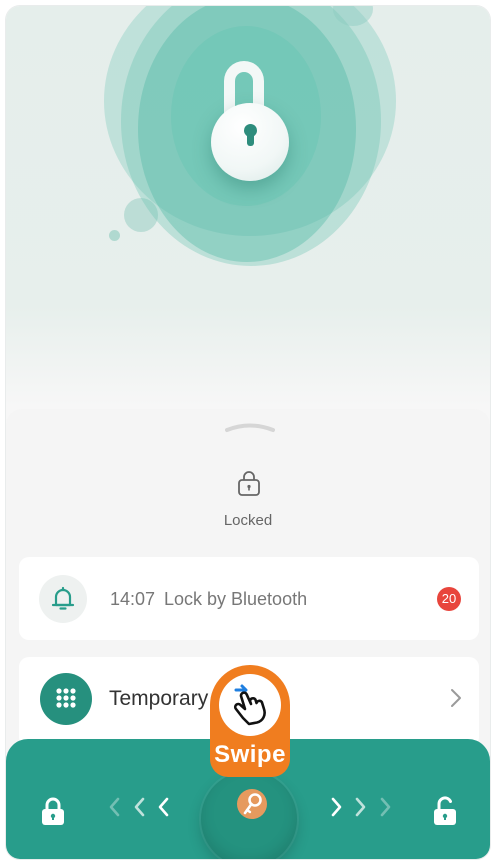 The width and height of the screenshot is (496, 865). What do you see at coordinates (63, 599) in the screenshot?
I see `bell-icon` at bounding box center [63, 599].